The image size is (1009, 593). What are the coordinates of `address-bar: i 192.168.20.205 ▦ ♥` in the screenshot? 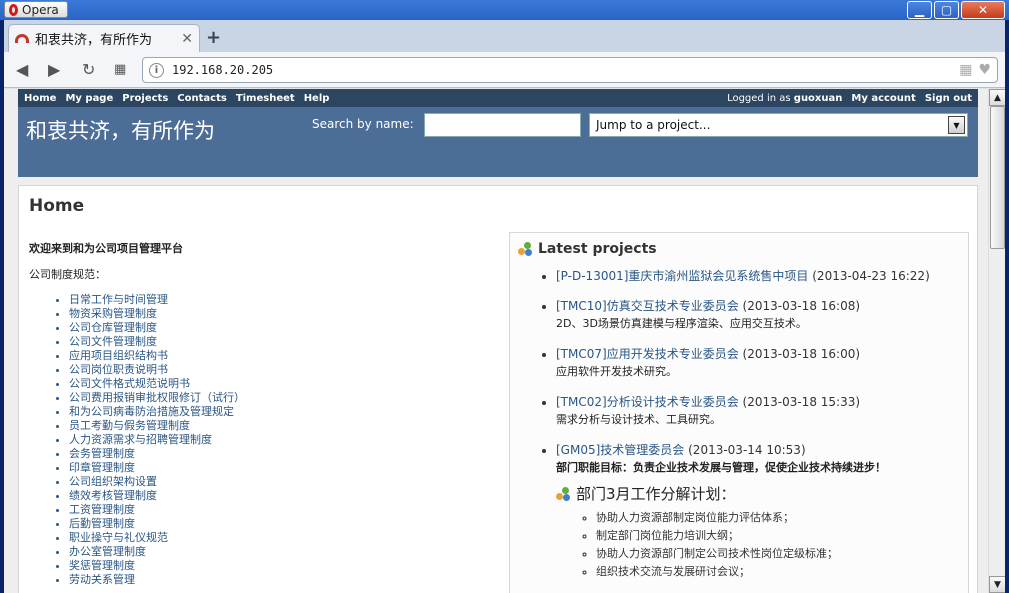 It's located at (570, 70).